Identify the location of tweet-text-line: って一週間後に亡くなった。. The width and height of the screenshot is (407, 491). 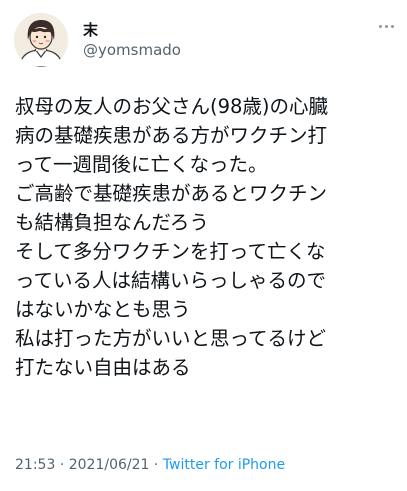
(141, 164).